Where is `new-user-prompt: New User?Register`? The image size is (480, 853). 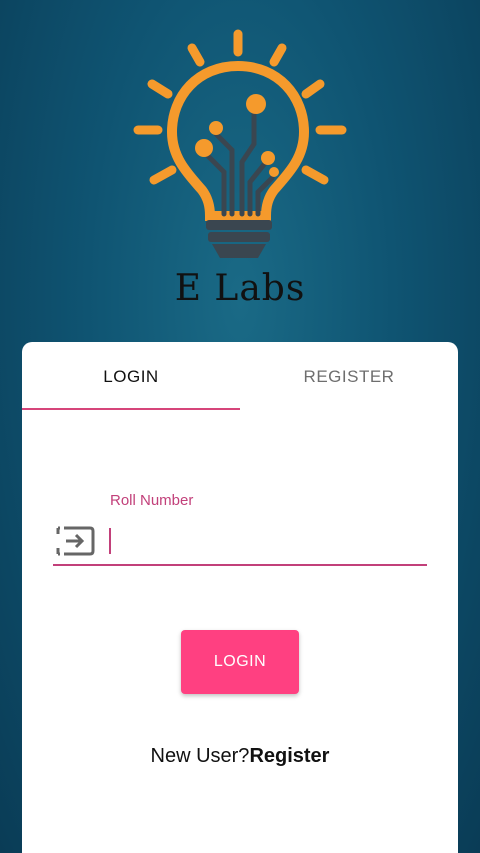
new-user-prompt: New User?Register is located at coordinates (240, 756).